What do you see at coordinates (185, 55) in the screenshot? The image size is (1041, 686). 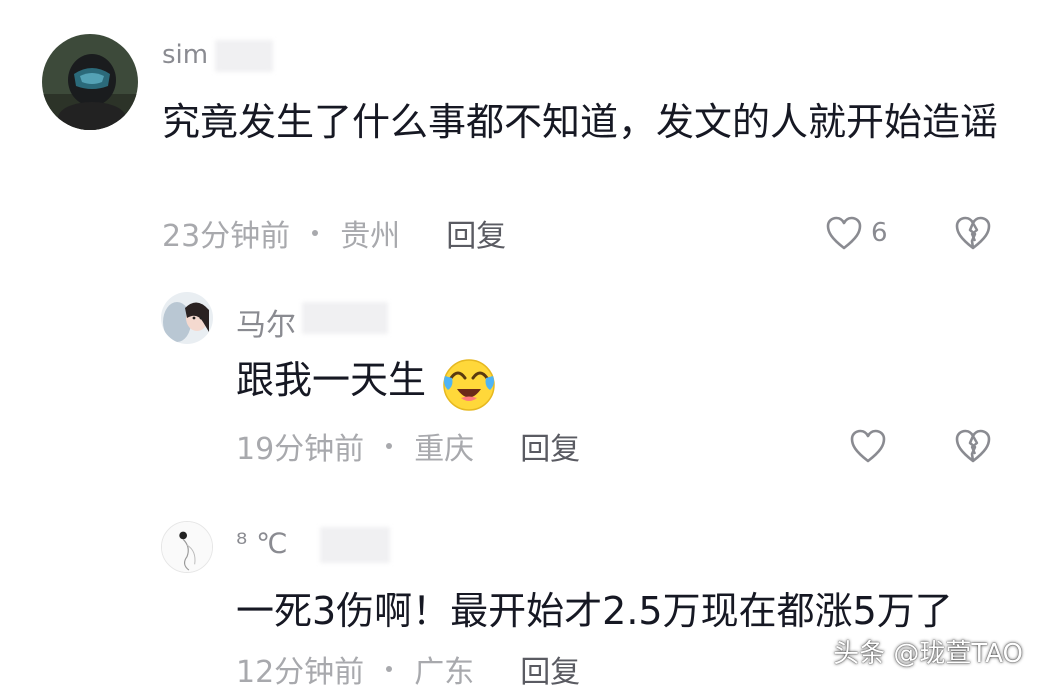 I see `username: sim` at bounding box center [185, 55].